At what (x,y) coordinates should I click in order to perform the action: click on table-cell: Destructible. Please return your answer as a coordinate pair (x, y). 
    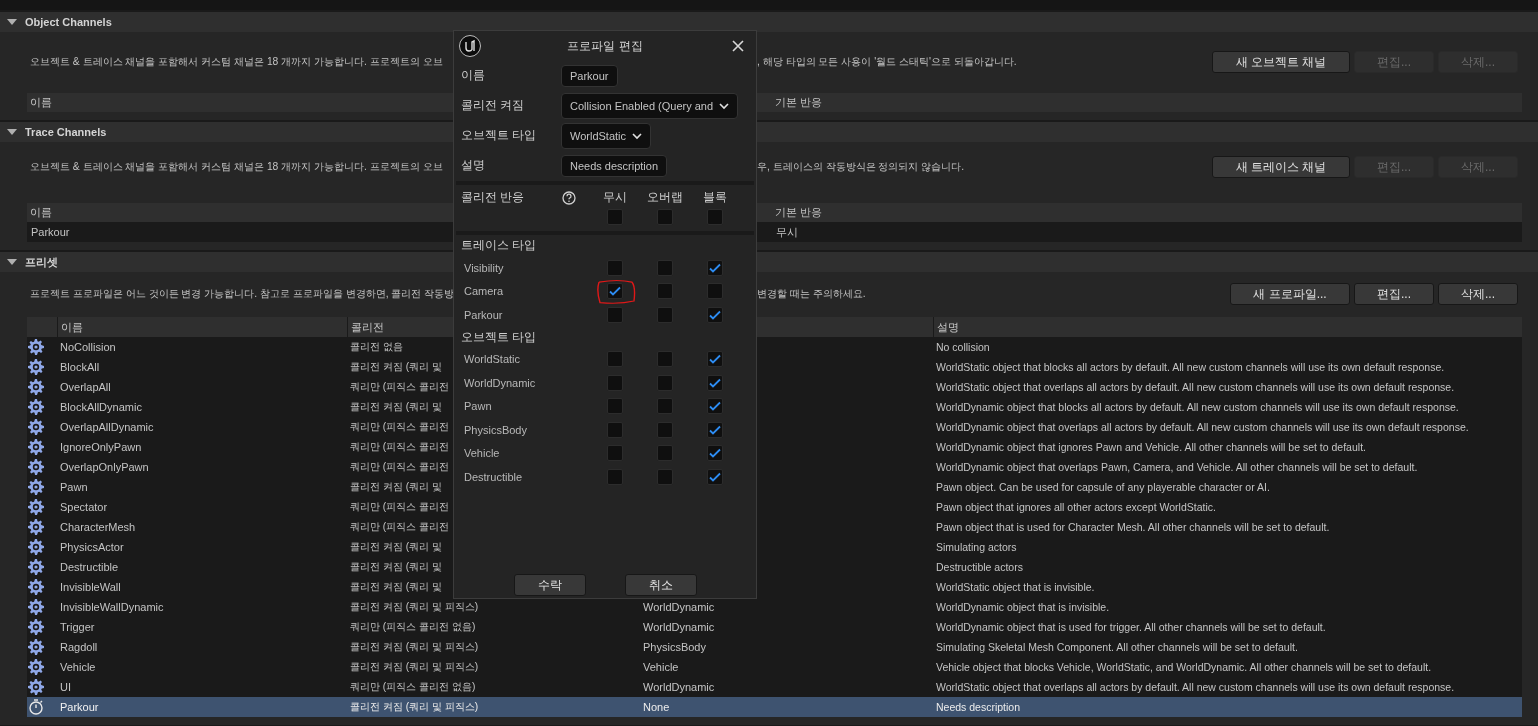
    Looking at the image, I should click on (88, 567).